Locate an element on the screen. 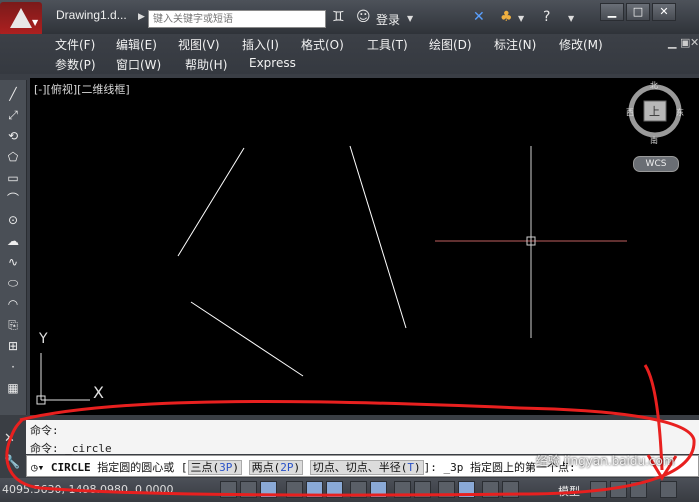 The image size is (699, 502). watermark: 经验 jingyan.baidu.com is located at coordinates (605, 461).